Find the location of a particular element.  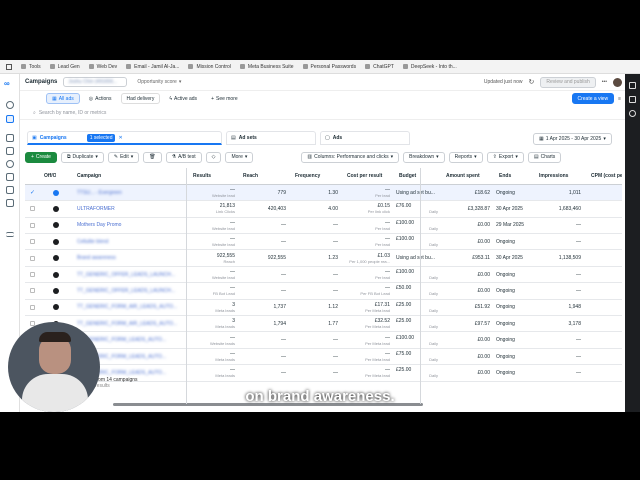

bookmark-item: Tools is located at coordinates (31, 67).